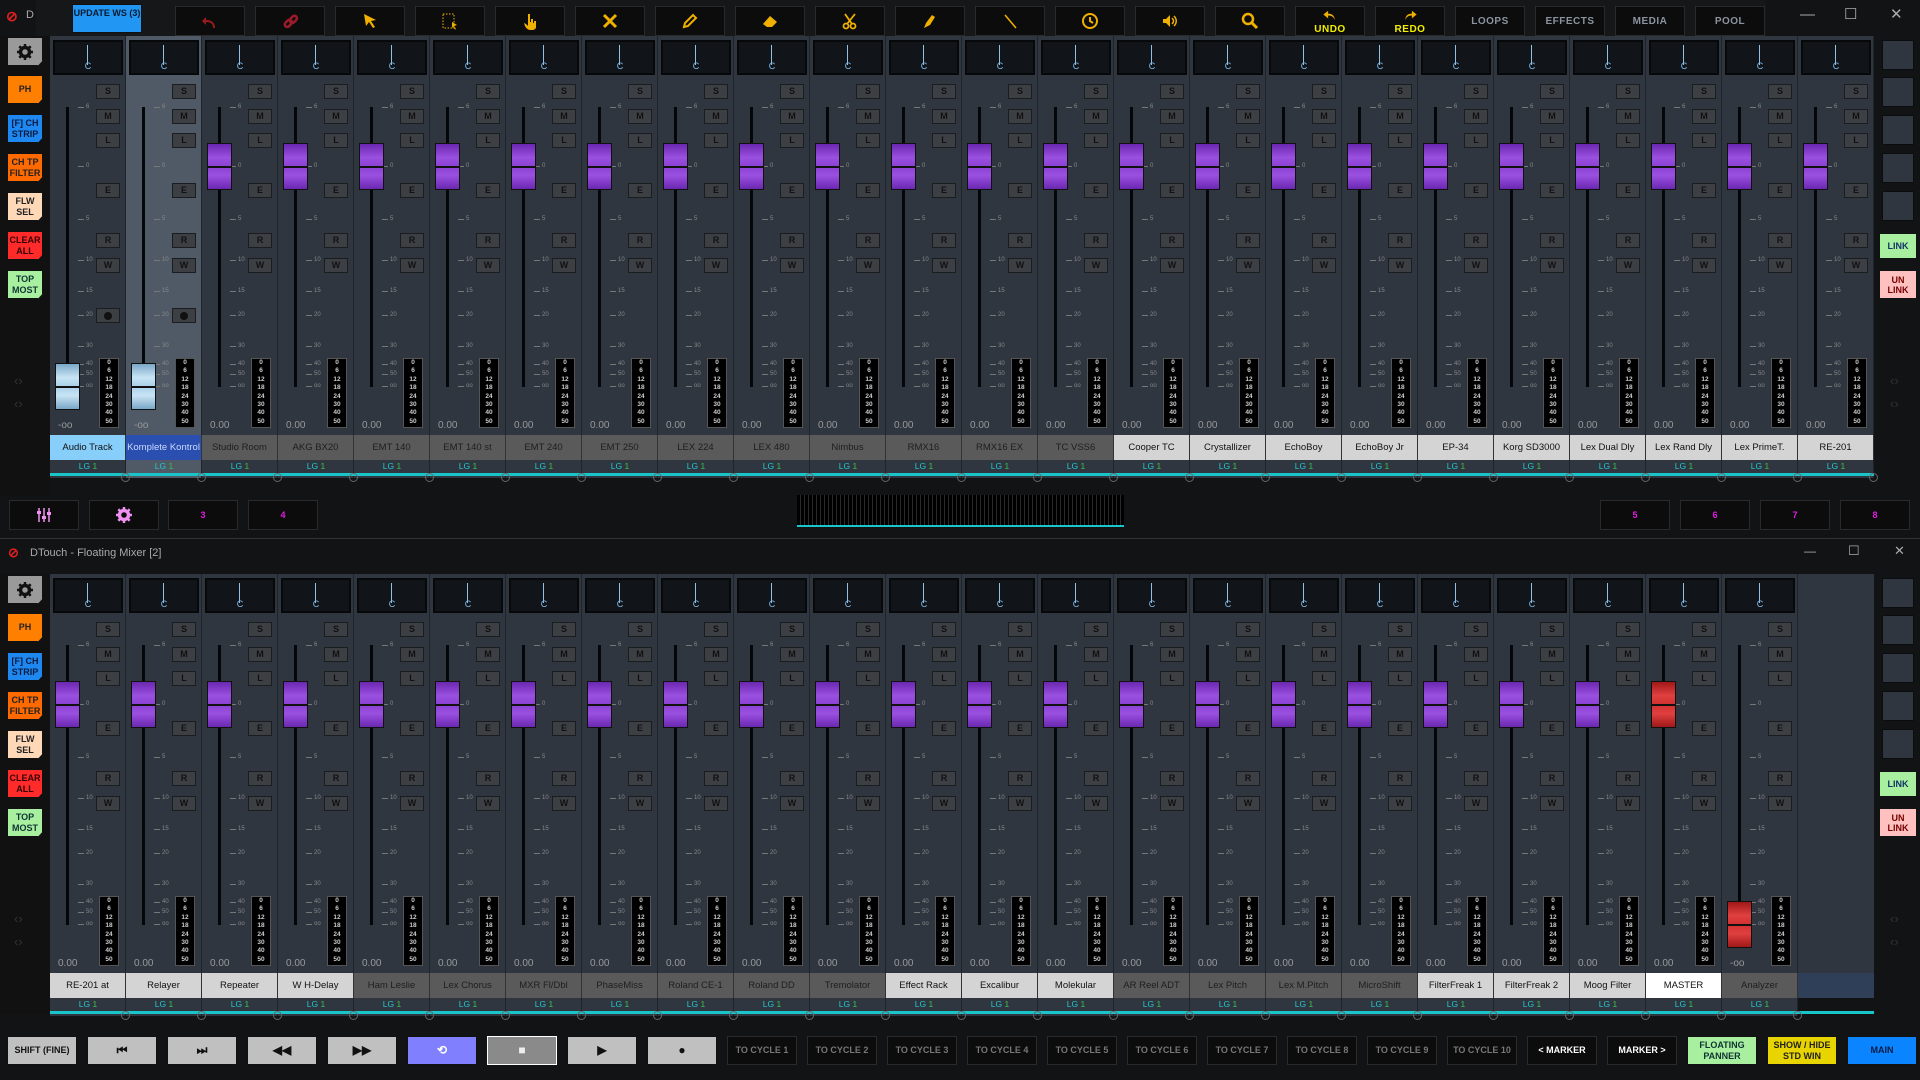 Image resolution: width=1920 pixels, height=1080 pixels. Describe the element at coordinates (1242, 1050) in the screenshot. I see `to-cycle-7-button: TO CYCLE 7` at that location.